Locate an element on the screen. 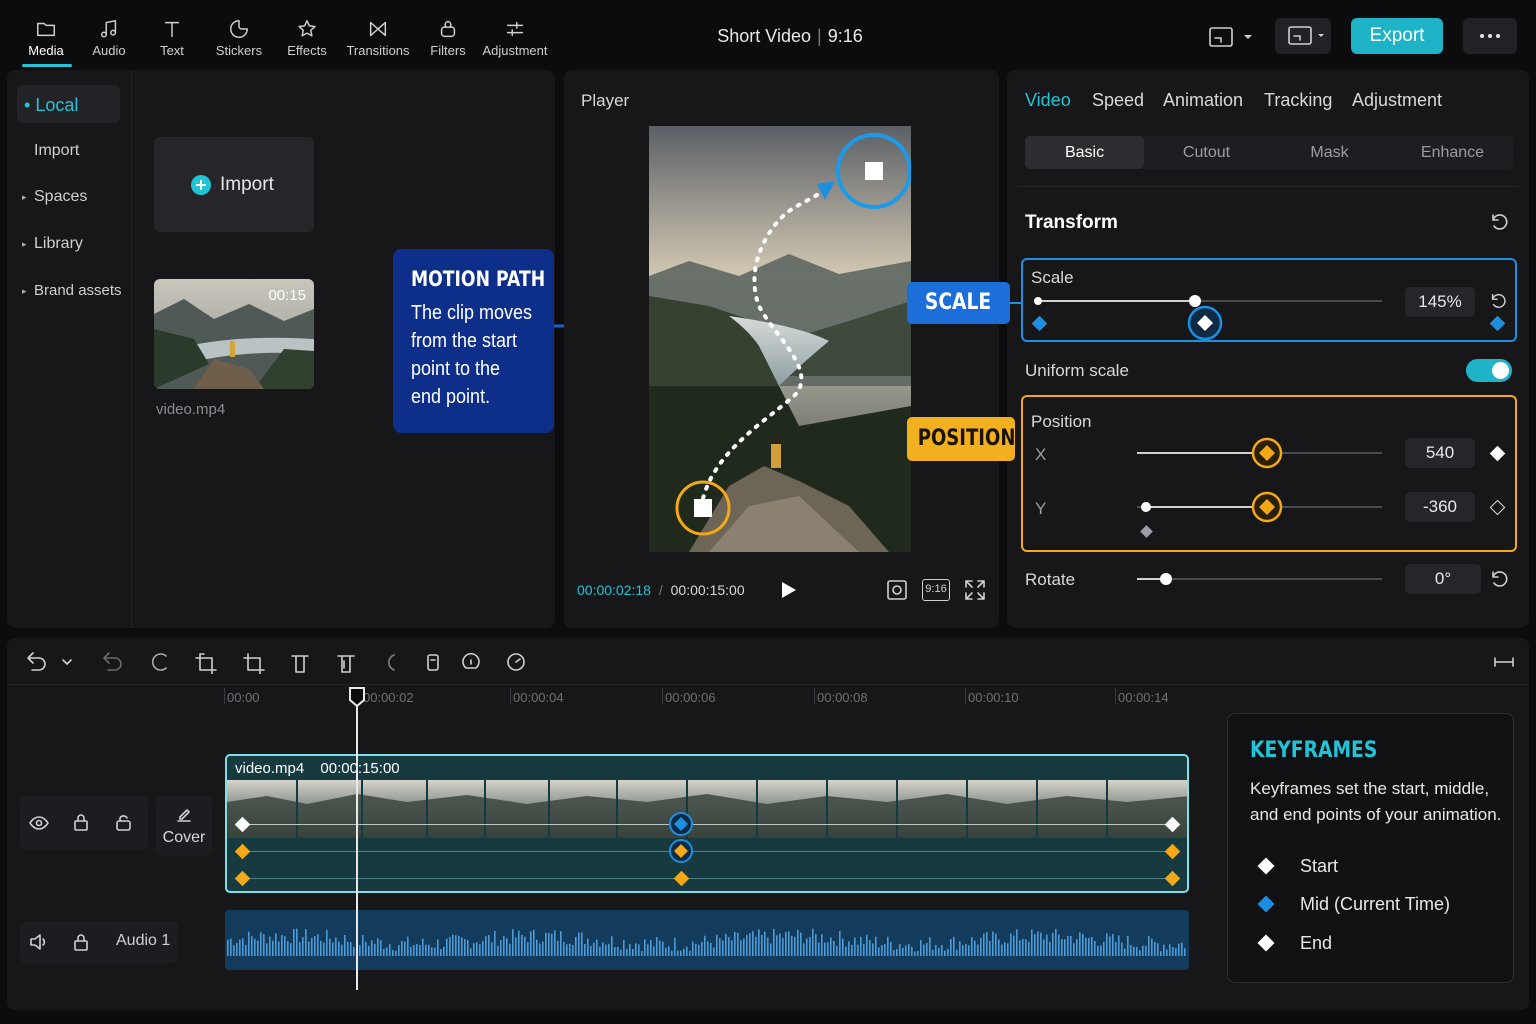 This screenshot has width=1536, height=1024. position-y-field: -360 is located at coordinates (1440, 507).